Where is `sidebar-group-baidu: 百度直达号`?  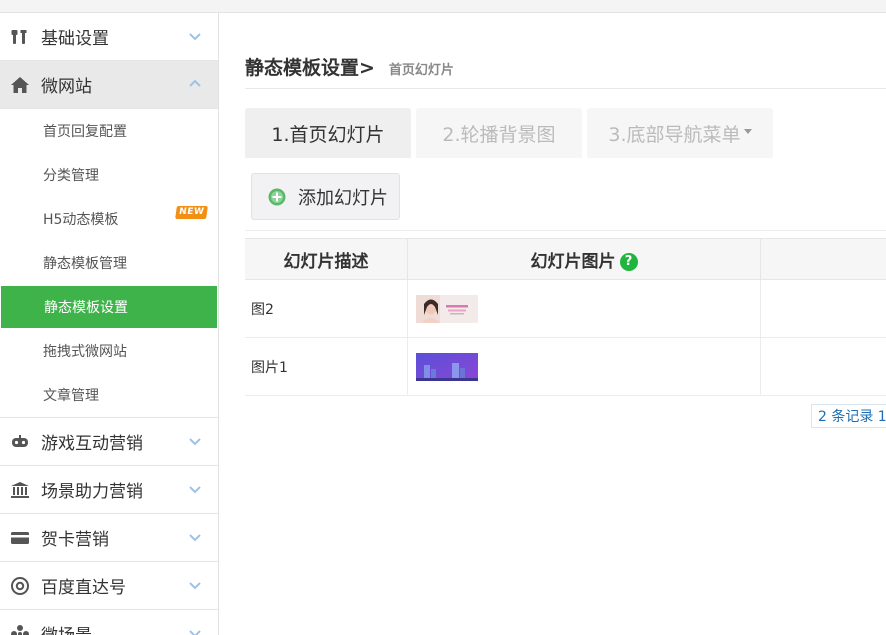
sidebar-group-baidu: 百度直达号 is located at coordinates (109, 586).